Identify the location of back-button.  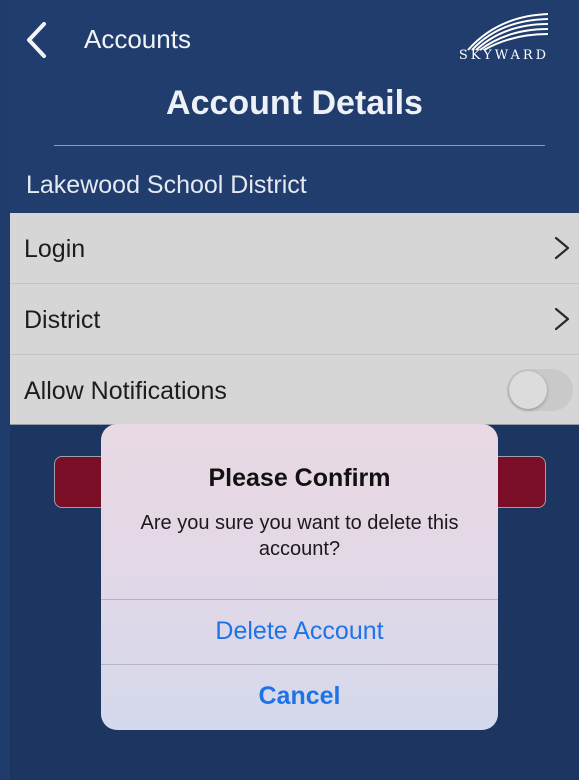
(37, 40).